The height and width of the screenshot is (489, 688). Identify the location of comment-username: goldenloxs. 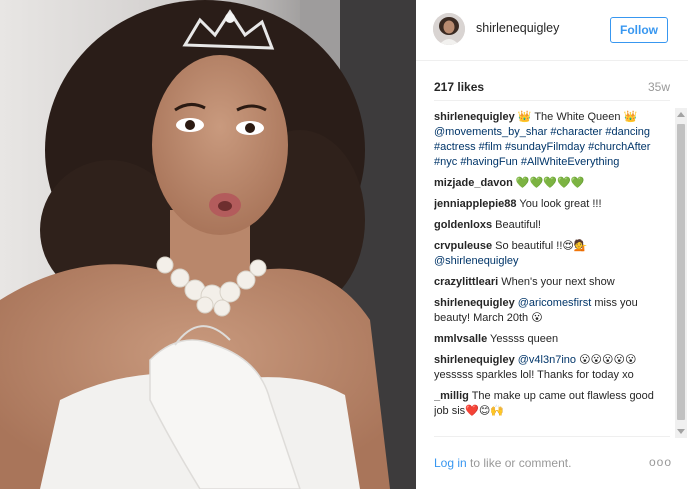
(463, 225).